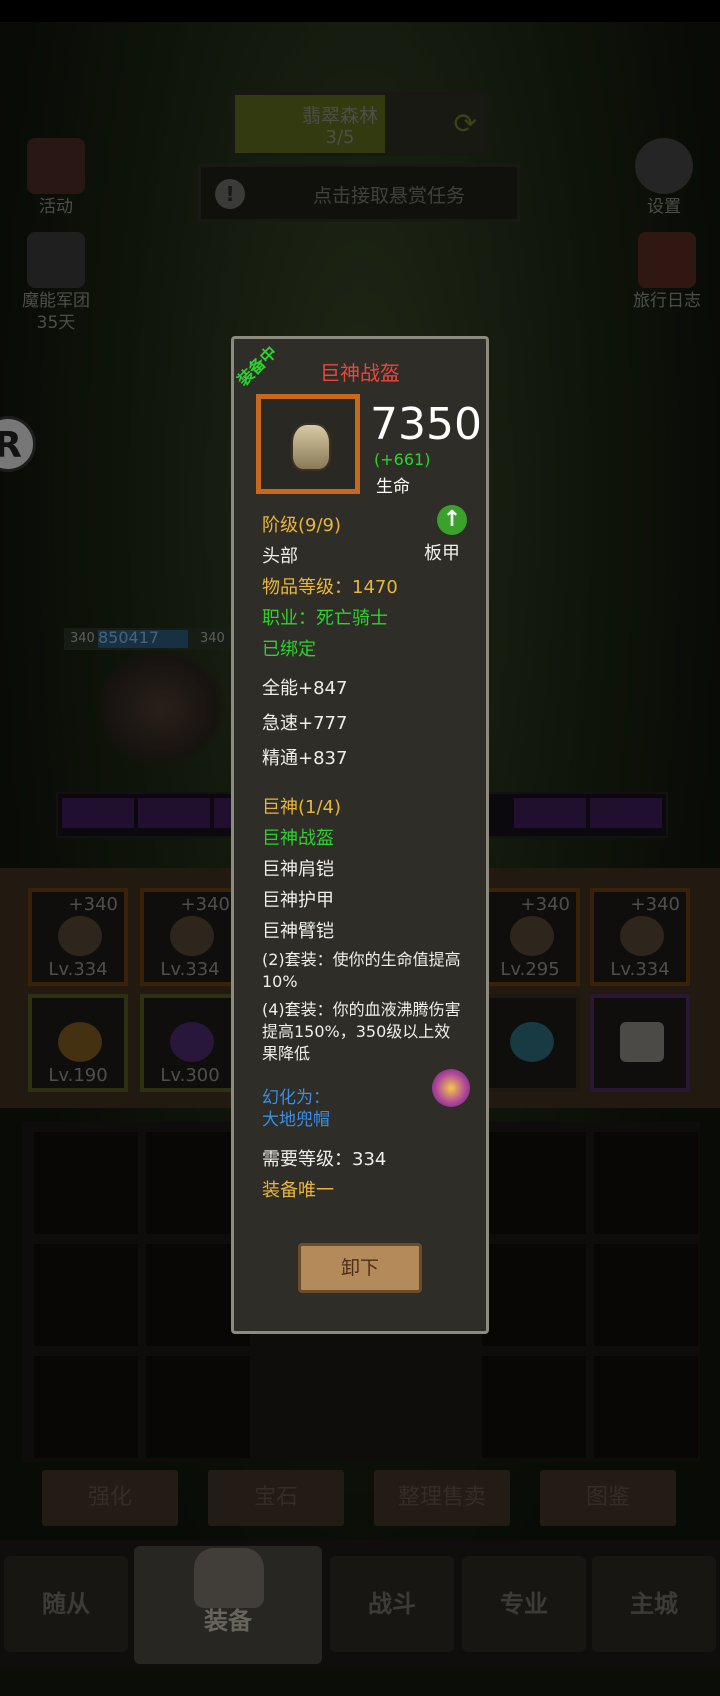 The image size is (720, 1696). What do you see at coordinates (298, 838) in the screenshot?
I see `set-piece: 巨神战盔` at bounding box center [298, 838].